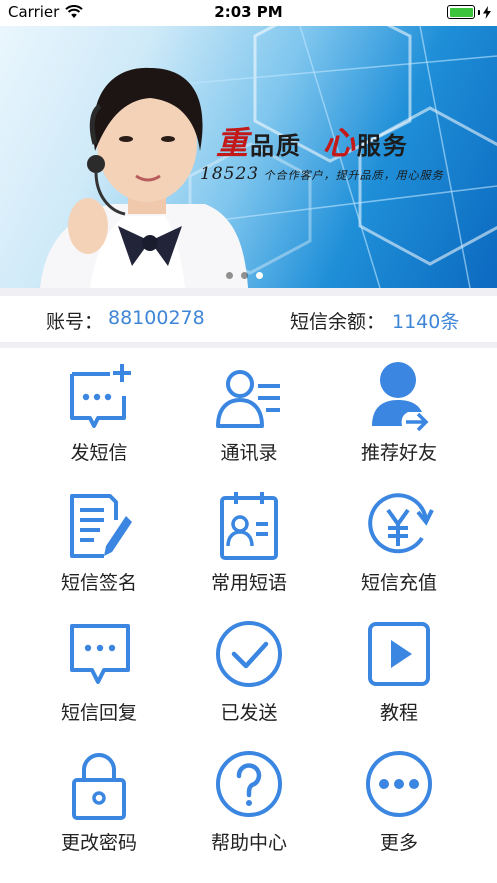 The height and width of the screenshot is (883, 497). What do you see at coordinates (259, 275) in the screenshot?
I see `carousel-dot-active` at bounding box center [259, 275].